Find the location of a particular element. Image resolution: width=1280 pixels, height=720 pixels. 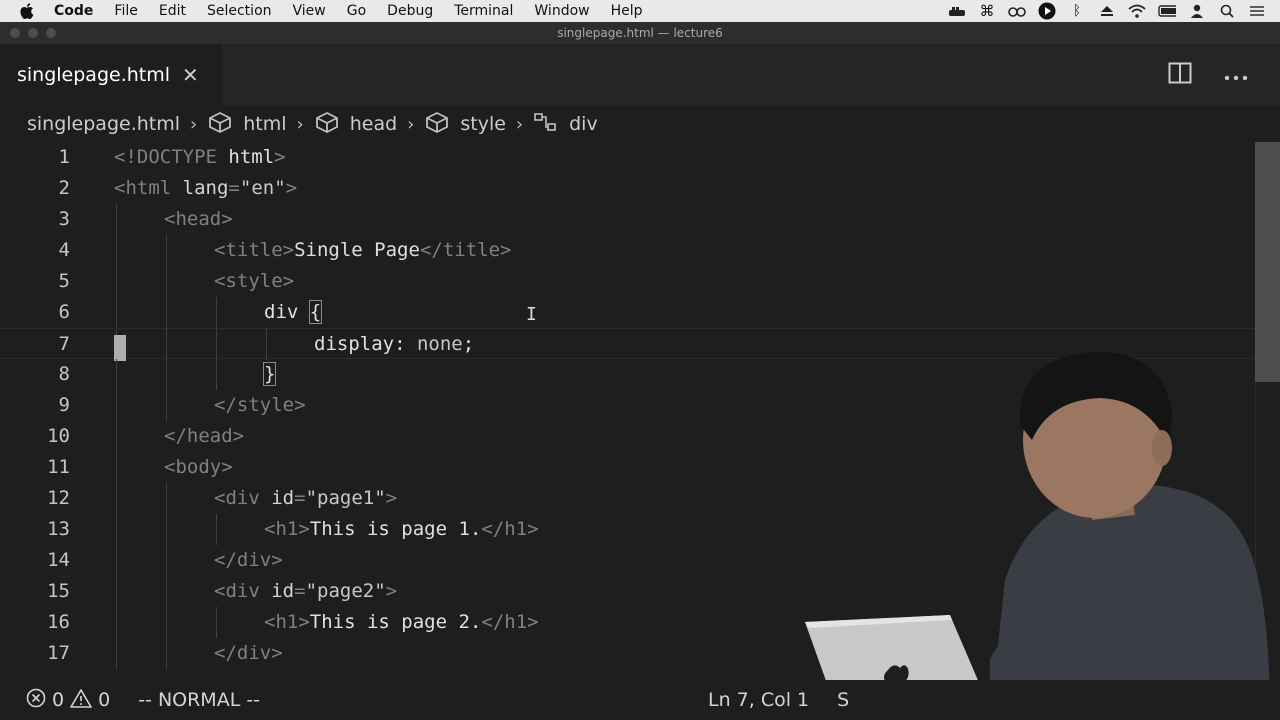

code-text: <h1>This is page 1.</h1> is located at coordinates (401, 529).